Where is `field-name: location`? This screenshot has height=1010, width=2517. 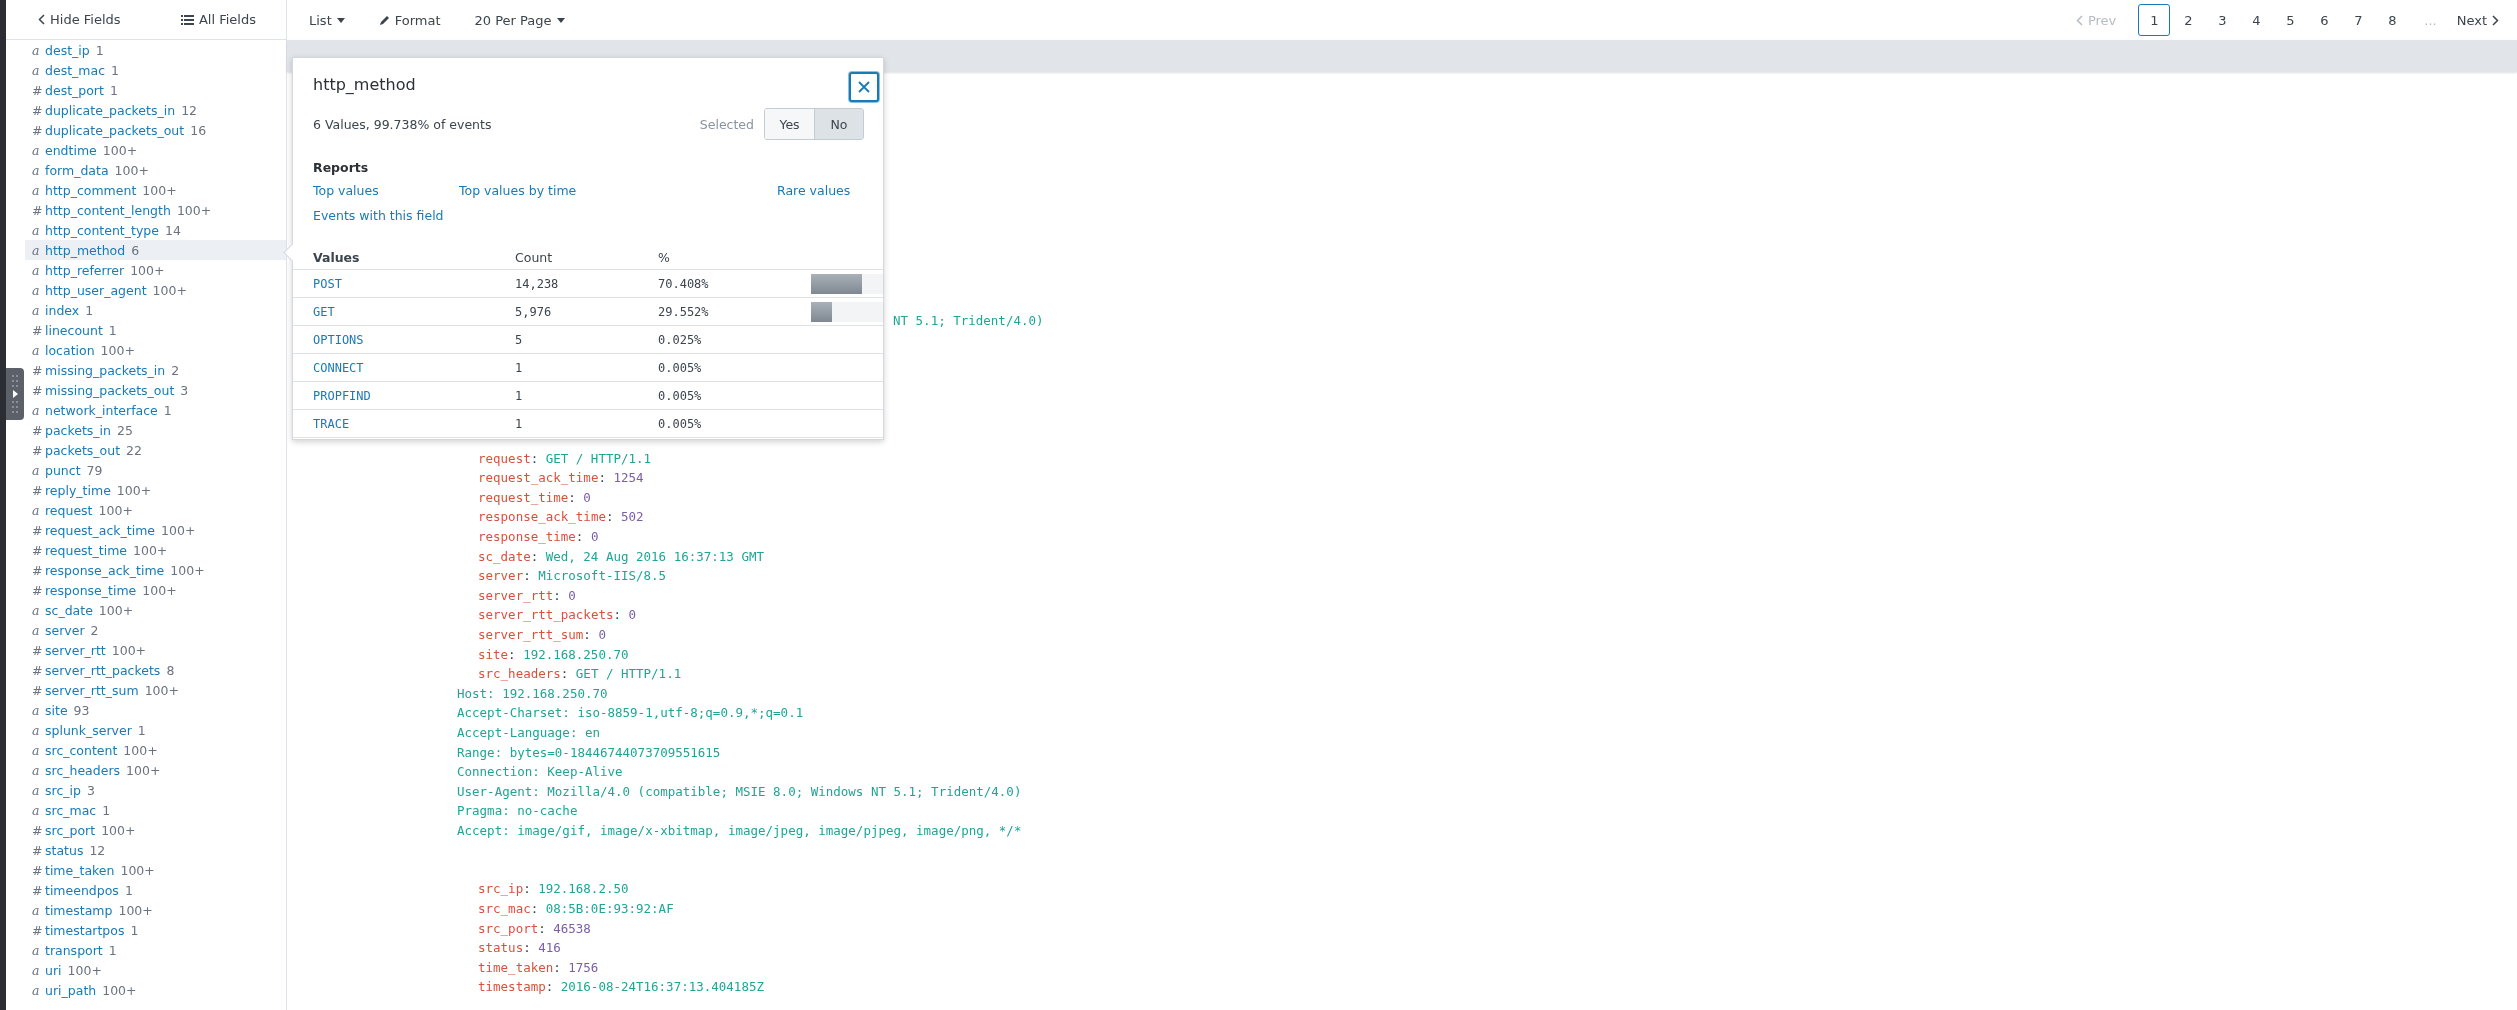 field-name: location is located at coordinates (70, 350).